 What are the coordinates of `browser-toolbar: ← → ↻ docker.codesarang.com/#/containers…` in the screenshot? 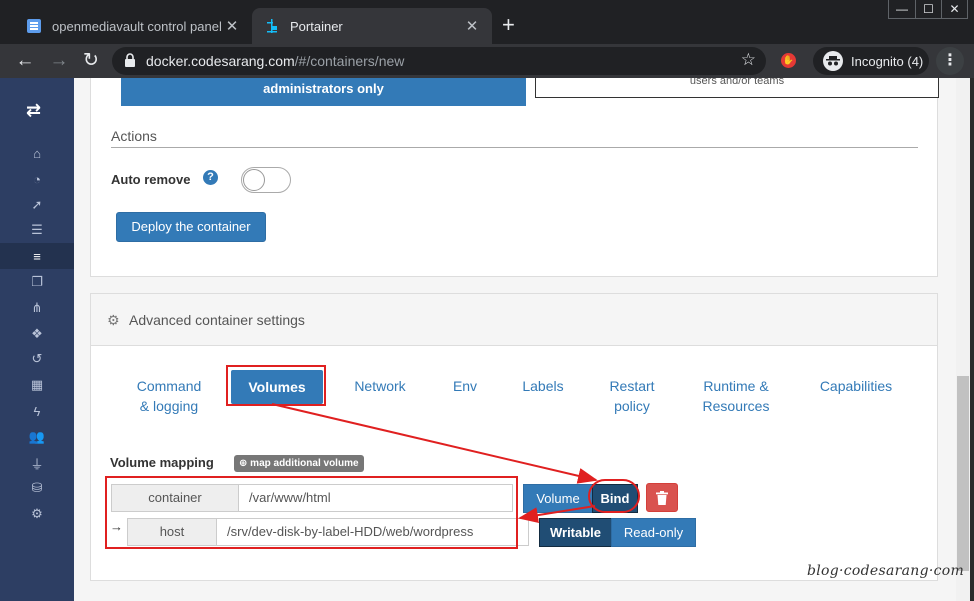 It's located at (487, 61).